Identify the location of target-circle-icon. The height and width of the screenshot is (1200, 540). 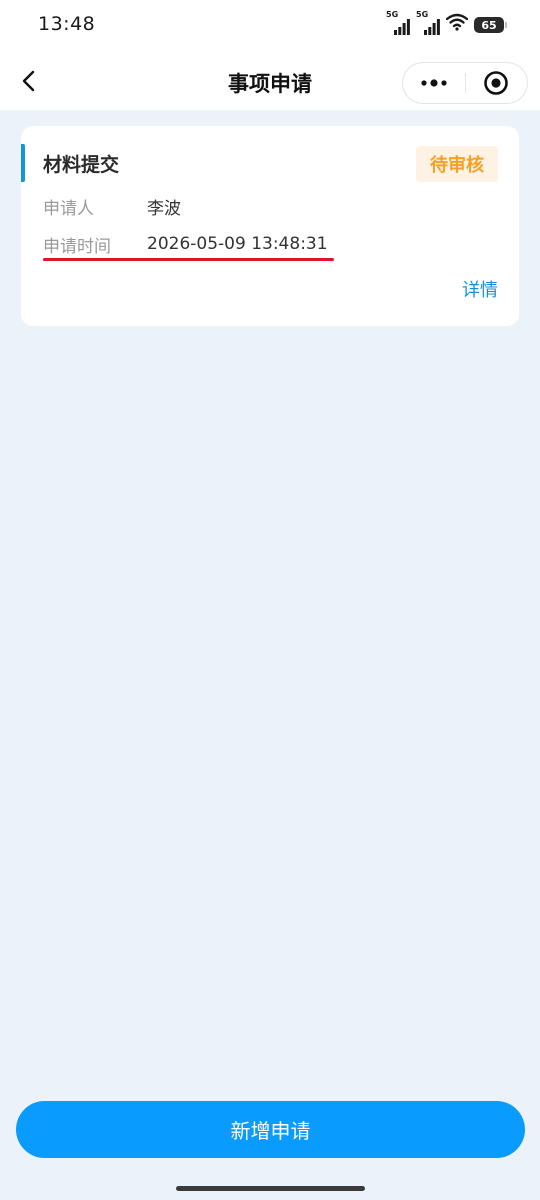
(497, 83).